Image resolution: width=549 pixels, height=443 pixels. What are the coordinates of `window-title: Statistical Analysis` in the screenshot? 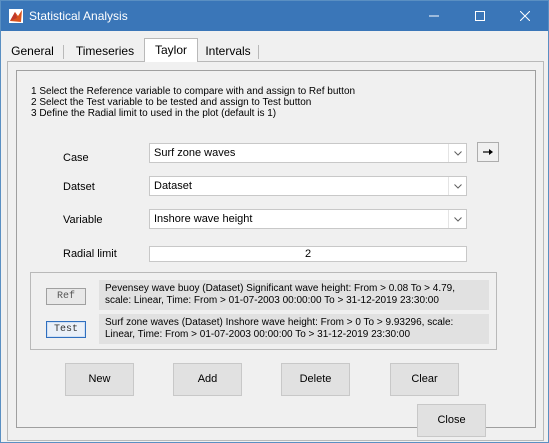 It's located at (78, 16).